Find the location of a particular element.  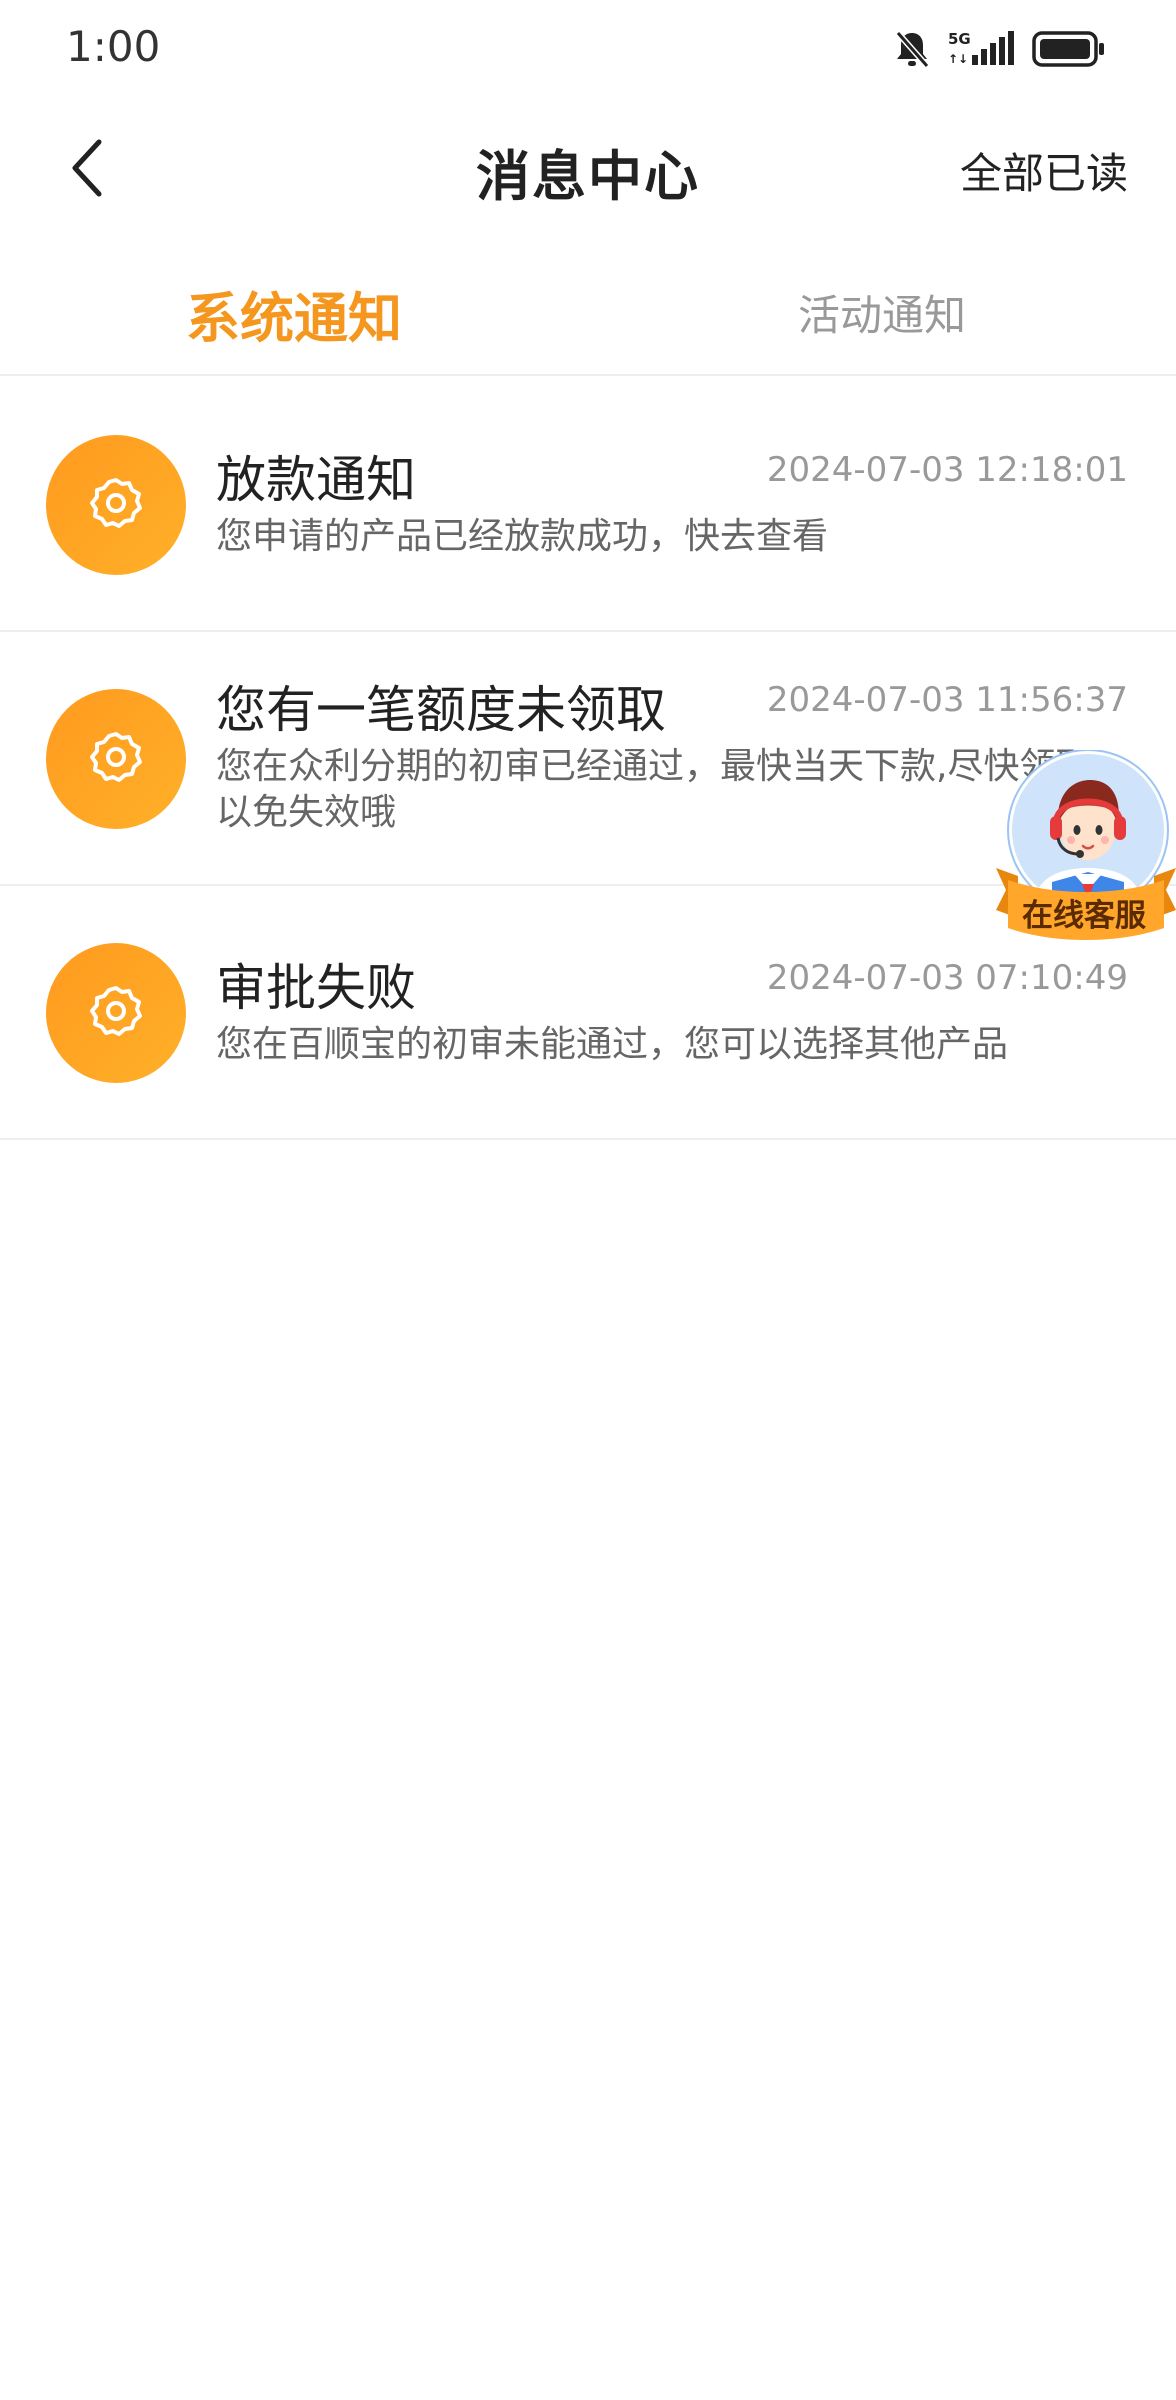

tab-system-notice: 系统通知 is located at coordinates (294, 313).